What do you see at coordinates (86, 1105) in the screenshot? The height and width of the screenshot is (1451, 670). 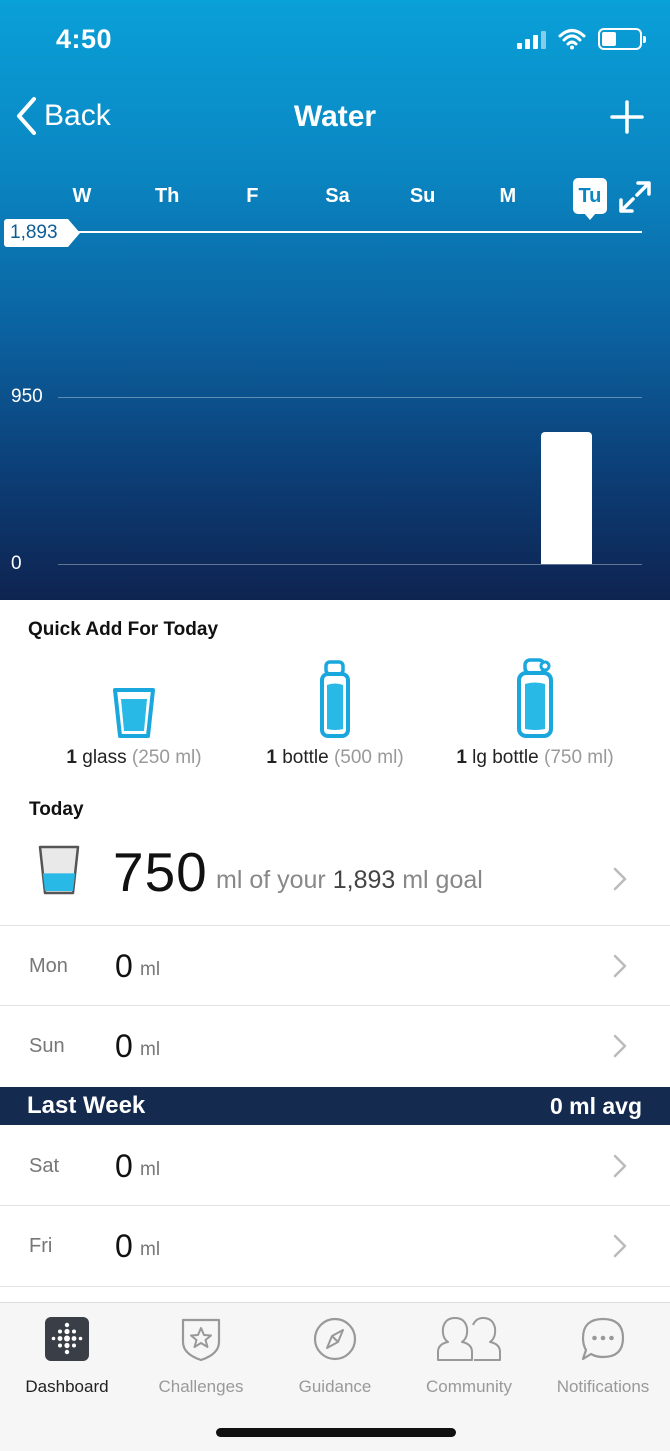 I see `last-week-title: Last Week` at bounding box center [86, 1105].